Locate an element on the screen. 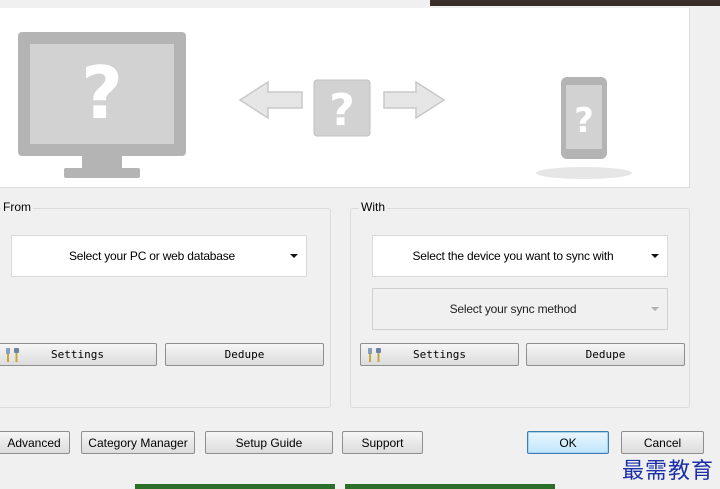 Image resolution: width=720 pixels, height=489 pixels. middle-question-mark: ? is located at coordinates (342, 110).